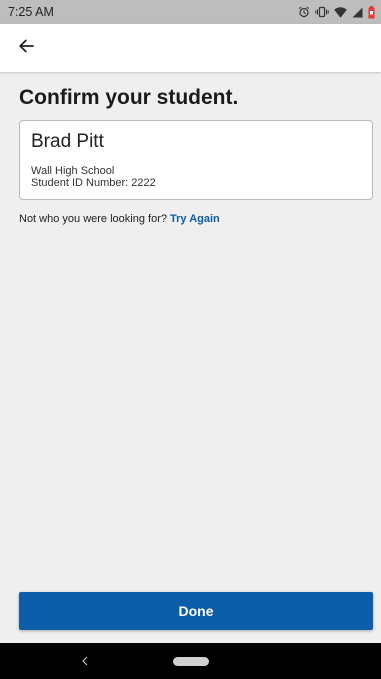 This screenshot has width=381, height=679. Describe the element at coordinates (195, 219) in the screenshot. I see `try-again-link: Try Again` at that location.